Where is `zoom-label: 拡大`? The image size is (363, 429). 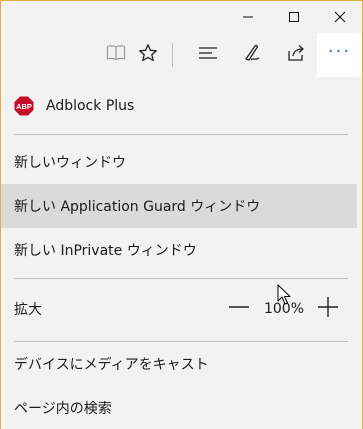 zoom-label: 拡大 is located at coordinates (28, 310).